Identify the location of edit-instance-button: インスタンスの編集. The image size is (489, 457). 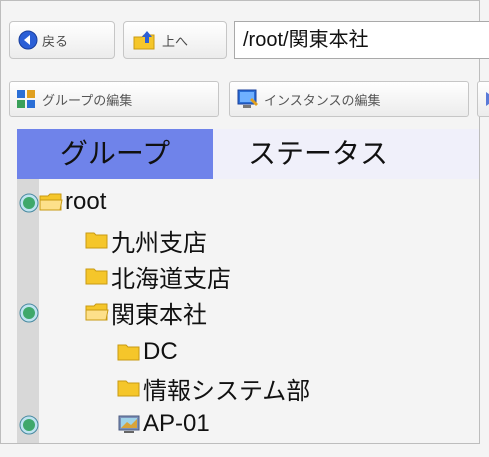
(349, 99).